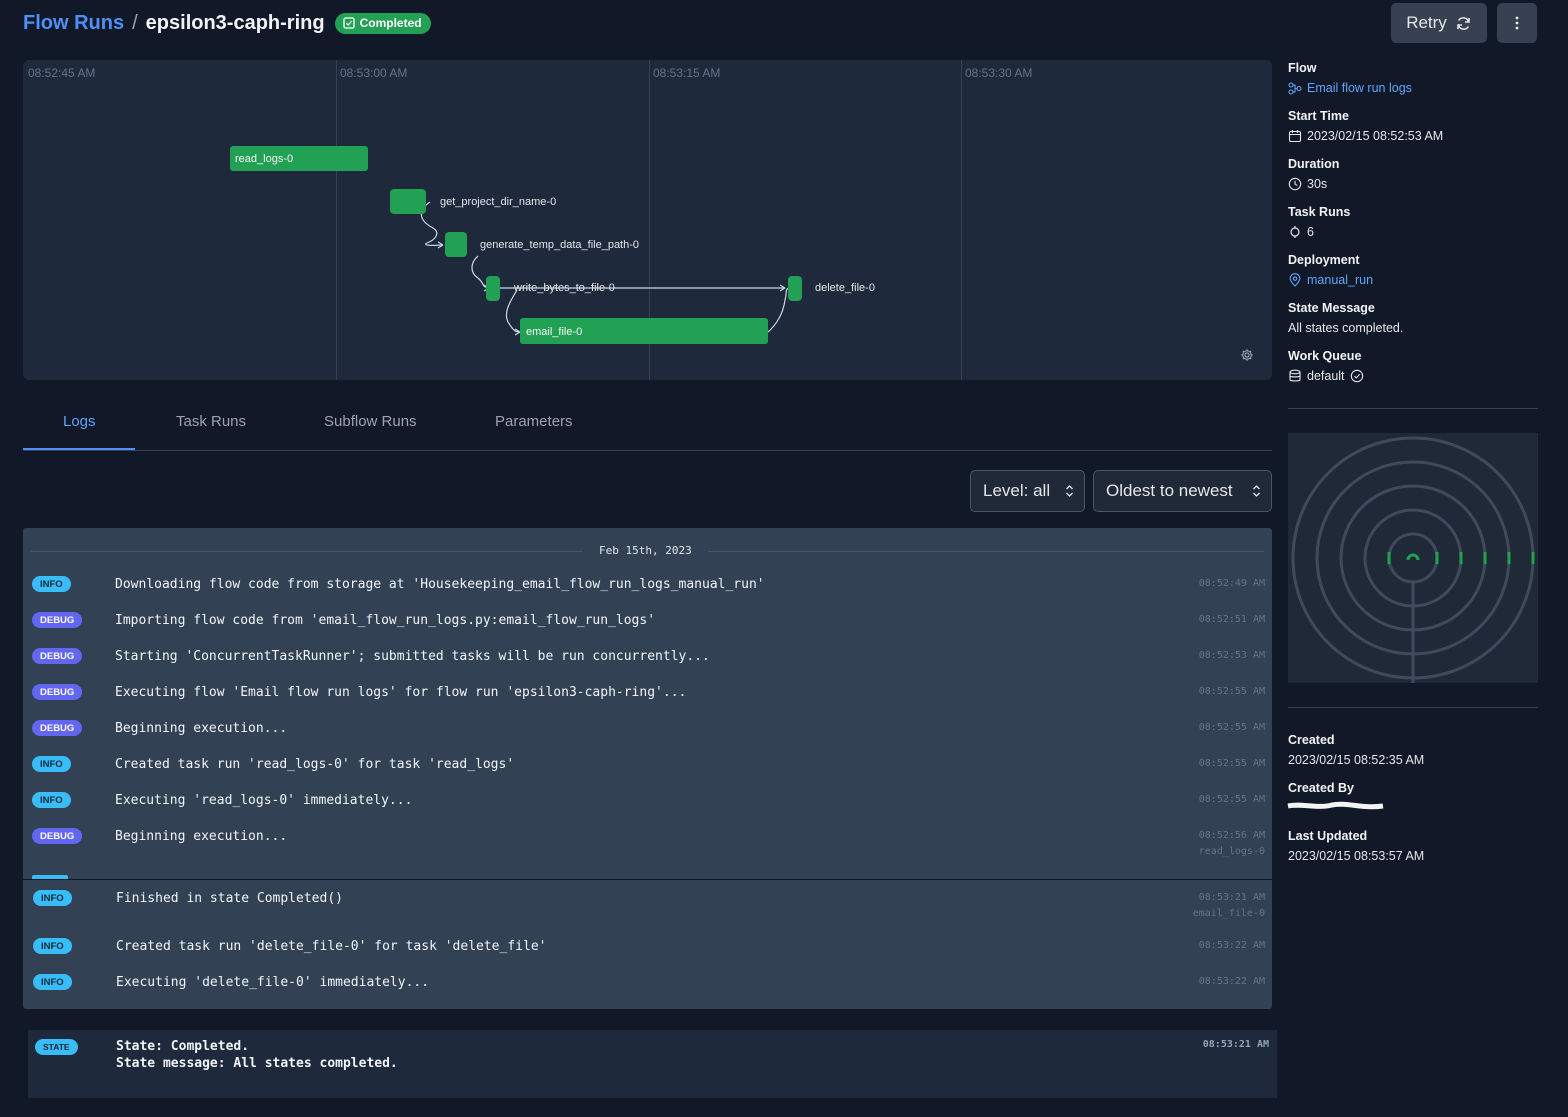 The width and height of the screenshot is (1568, 1117). I want to click on active-tab-indicator, so click(79, 449).